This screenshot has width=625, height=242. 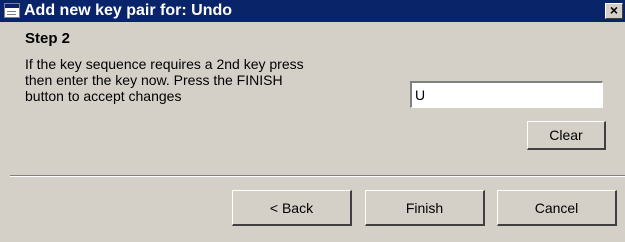 I want to click on close-button: ×, so click(x=614, y=11).